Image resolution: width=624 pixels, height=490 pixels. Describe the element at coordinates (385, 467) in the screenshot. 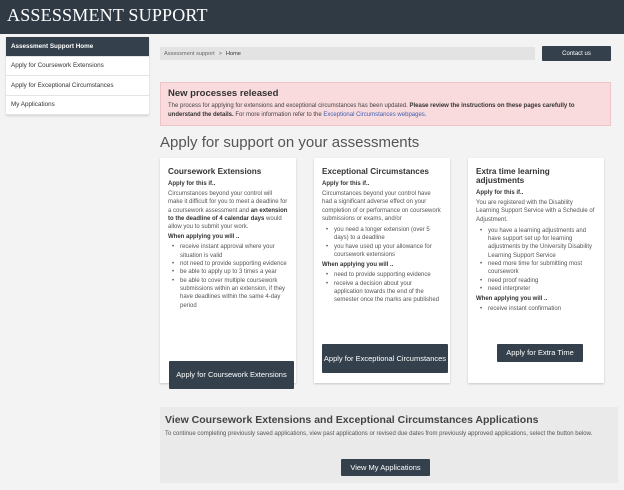

I see `view-my-applications-button: View My Applications` at that location.